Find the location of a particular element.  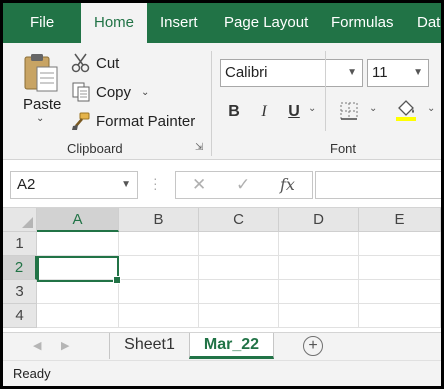

font-size-chevron-icon: ▼ is located at coordinates (418, 72).